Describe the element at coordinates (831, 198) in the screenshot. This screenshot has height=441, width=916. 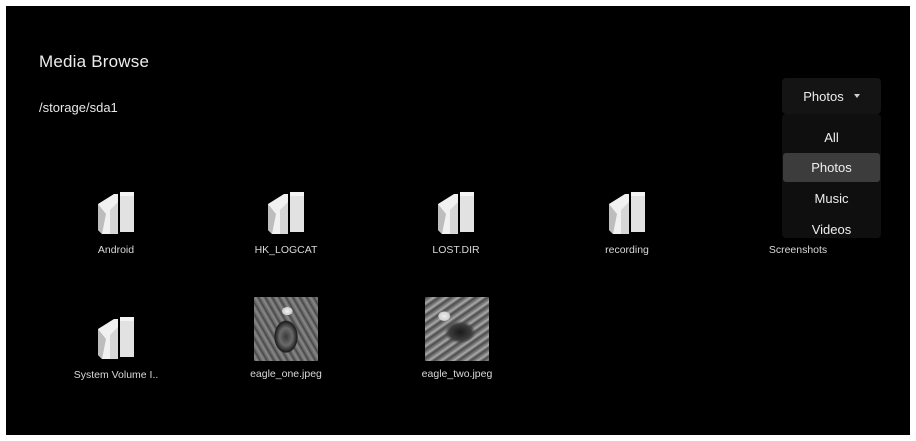
I see `menu-option-music: Music` at that location.